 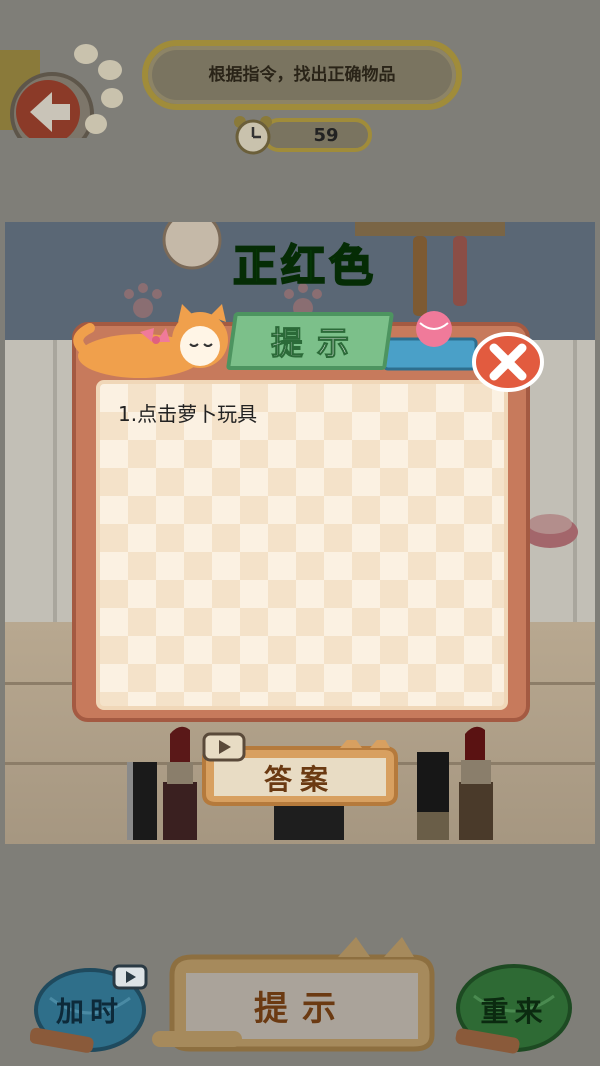 What do you see at coordinates (326, 135) in the screenshot?
I see `timer-value: 59` at bounding box center [326, 135].